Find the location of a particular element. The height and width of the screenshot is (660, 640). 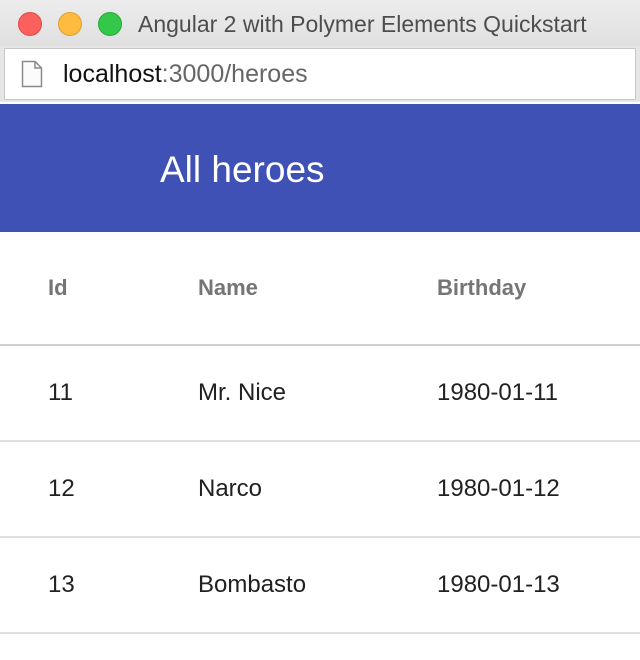

column-header-birthday: Birthday is located at coordinates (481, 288).